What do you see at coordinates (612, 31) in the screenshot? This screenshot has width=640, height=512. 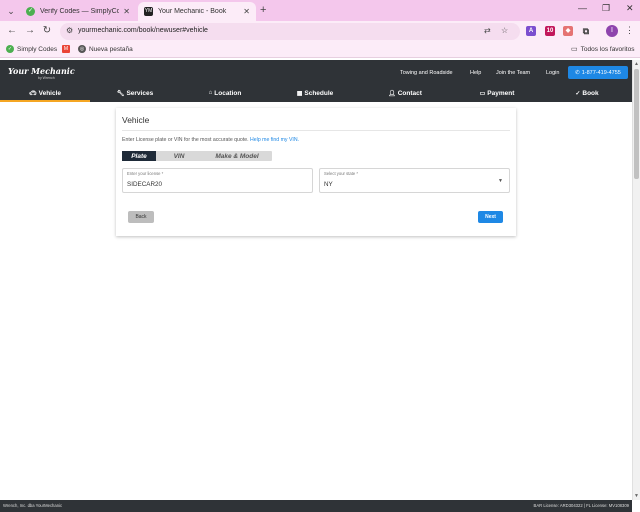 I see `profile-avatar: I` at bounding box center [612, 31].